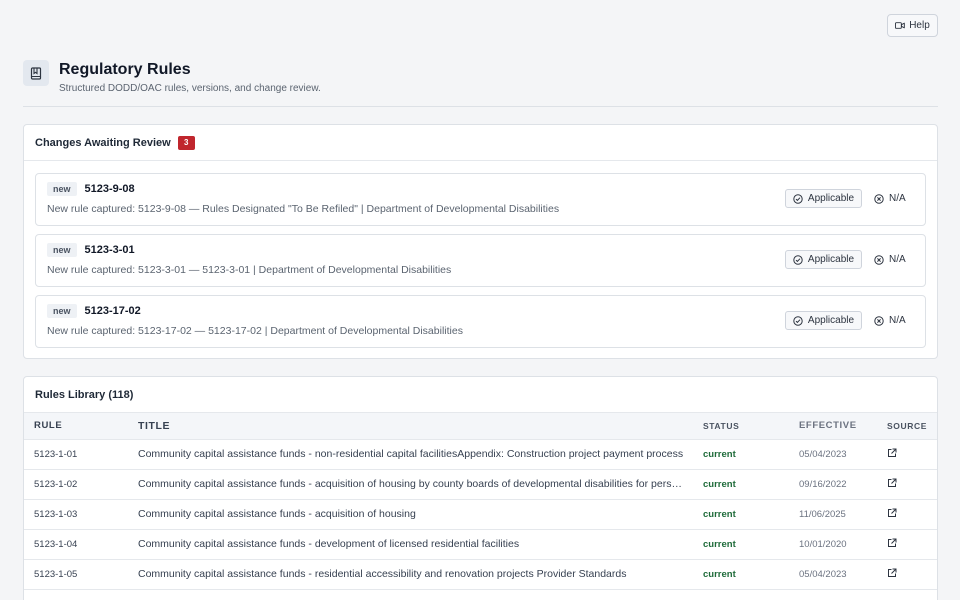  What do you see at coordinates (81, 484) in the screenshot?
I see `rule-cell: 5123-1-02` at bounding box center [81, 484].